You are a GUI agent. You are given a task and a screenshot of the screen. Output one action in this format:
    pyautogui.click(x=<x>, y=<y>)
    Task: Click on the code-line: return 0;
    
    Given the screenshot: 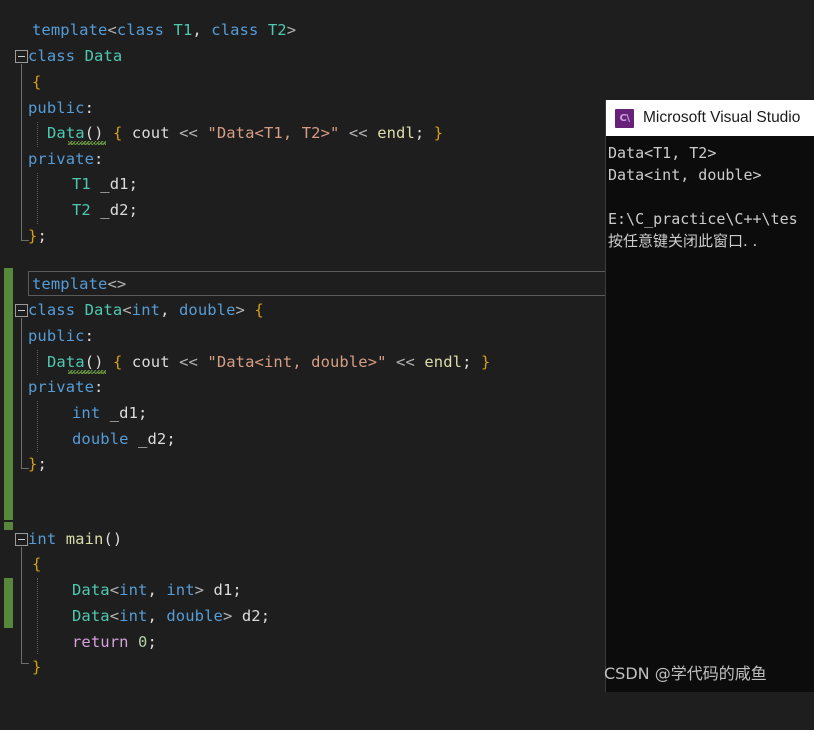 What is the action you would take?
    pyautogui.click(x=78, y=642)
    